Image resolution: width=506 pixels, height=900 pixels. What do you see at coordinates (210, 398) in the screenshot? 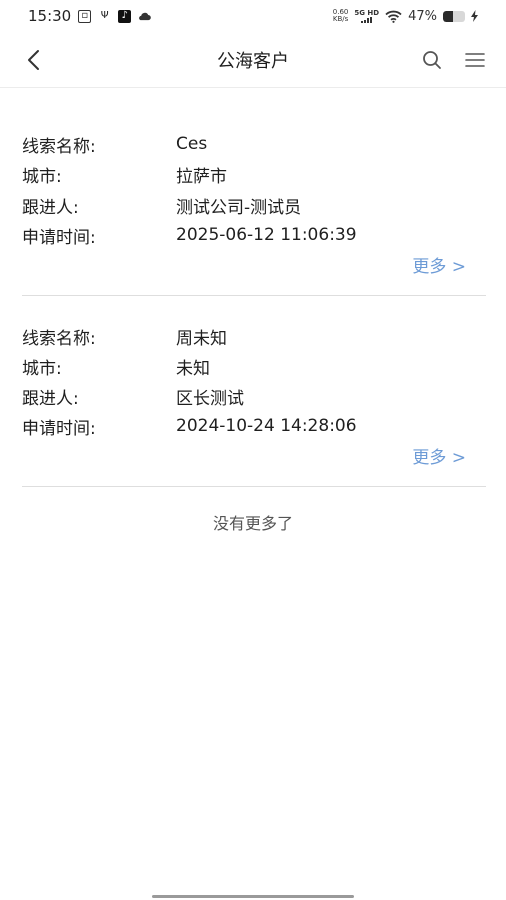
I see `field-value: 区长测试` at bounding box center [210, 398].